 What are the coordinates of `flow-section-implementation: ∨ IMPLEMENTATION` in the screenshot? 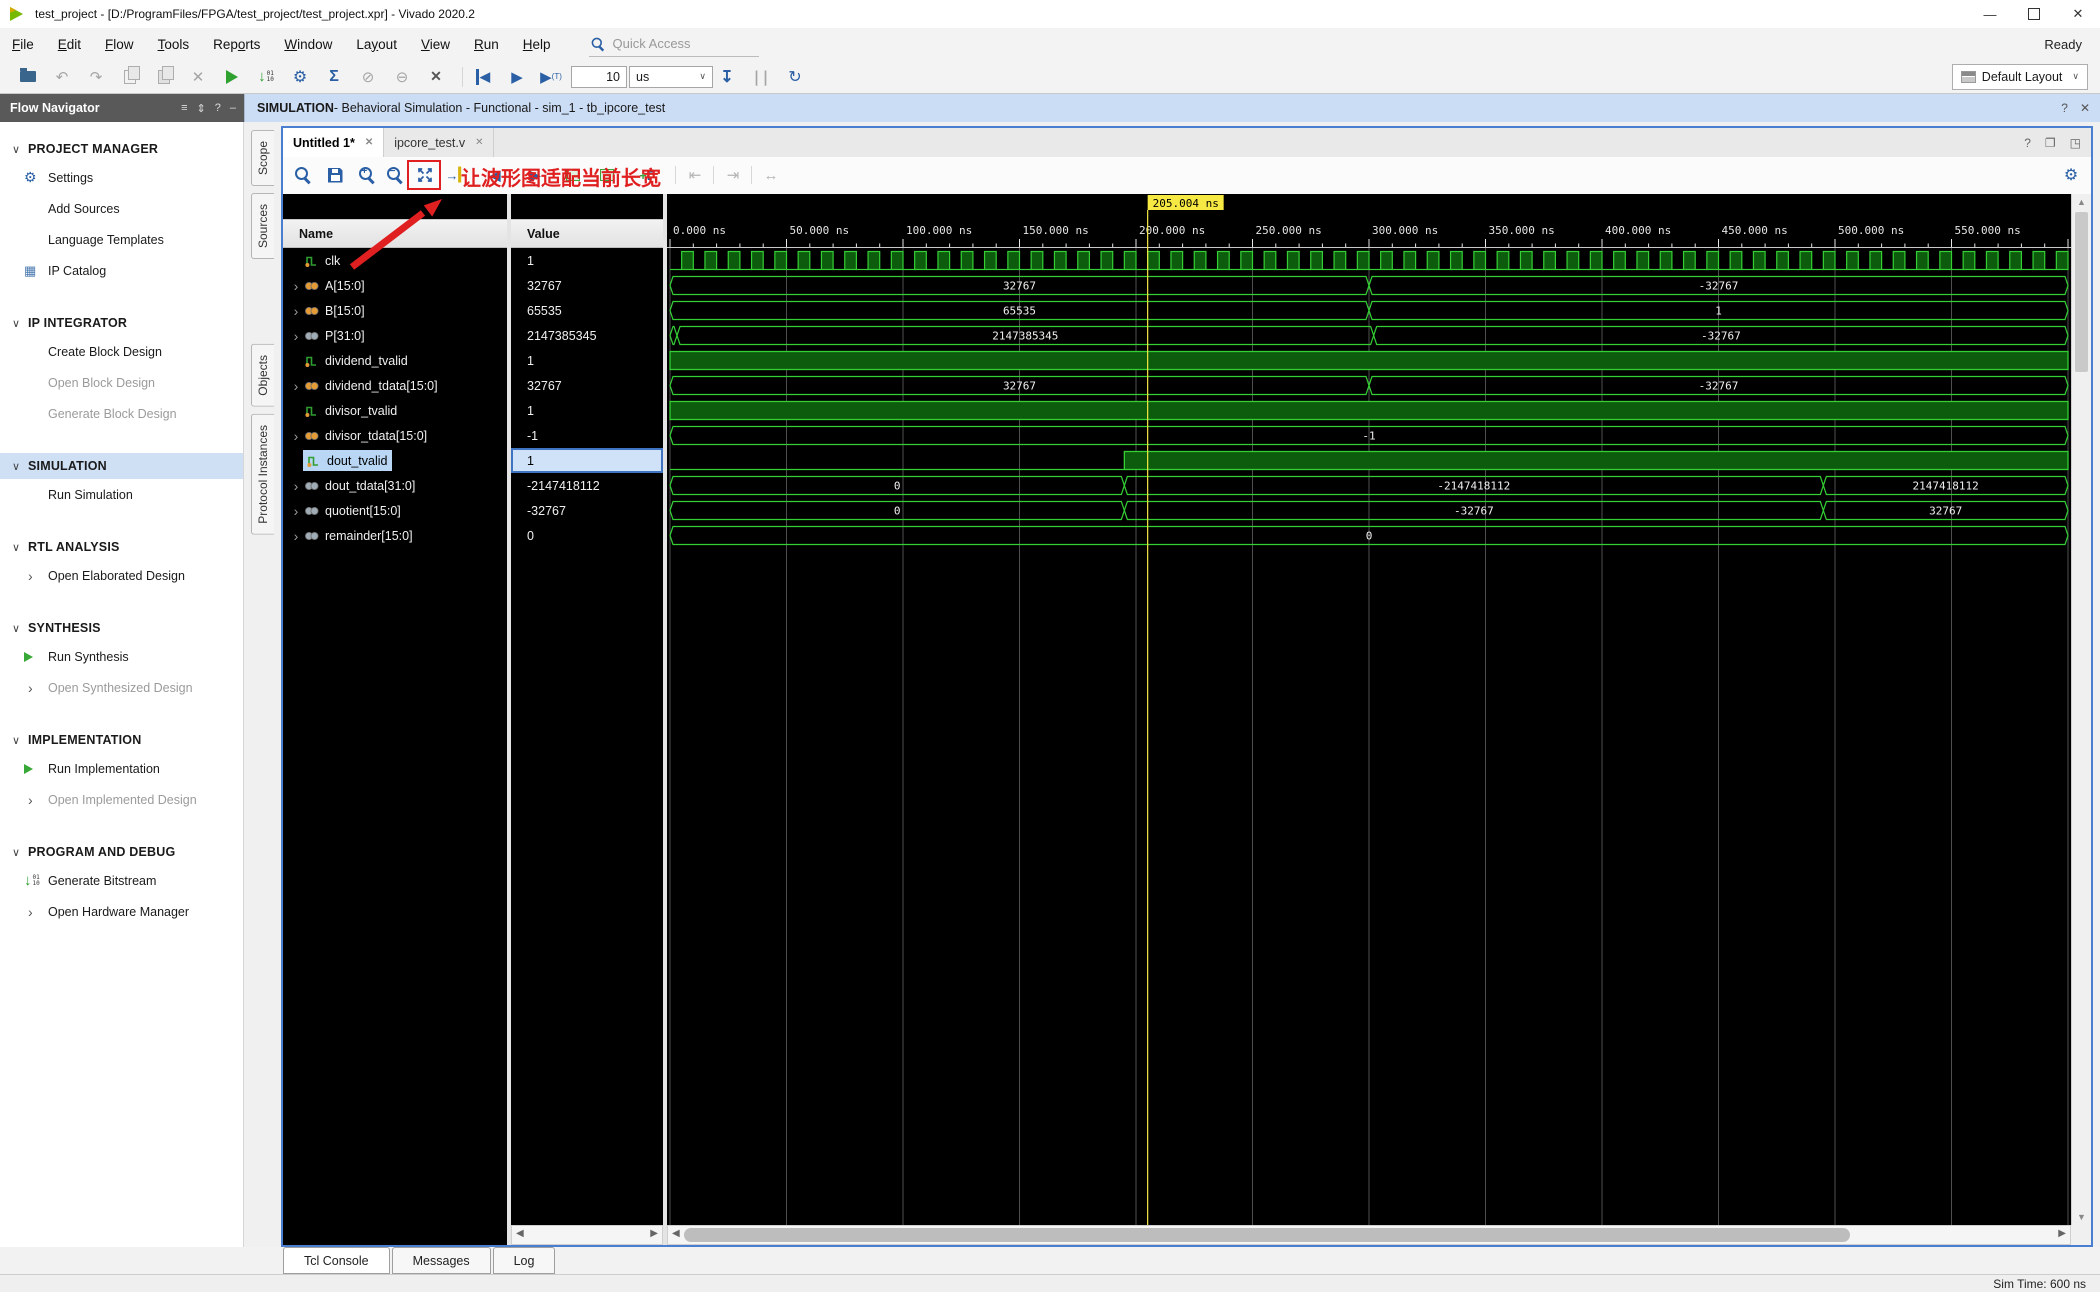 It's located at (121, 740).